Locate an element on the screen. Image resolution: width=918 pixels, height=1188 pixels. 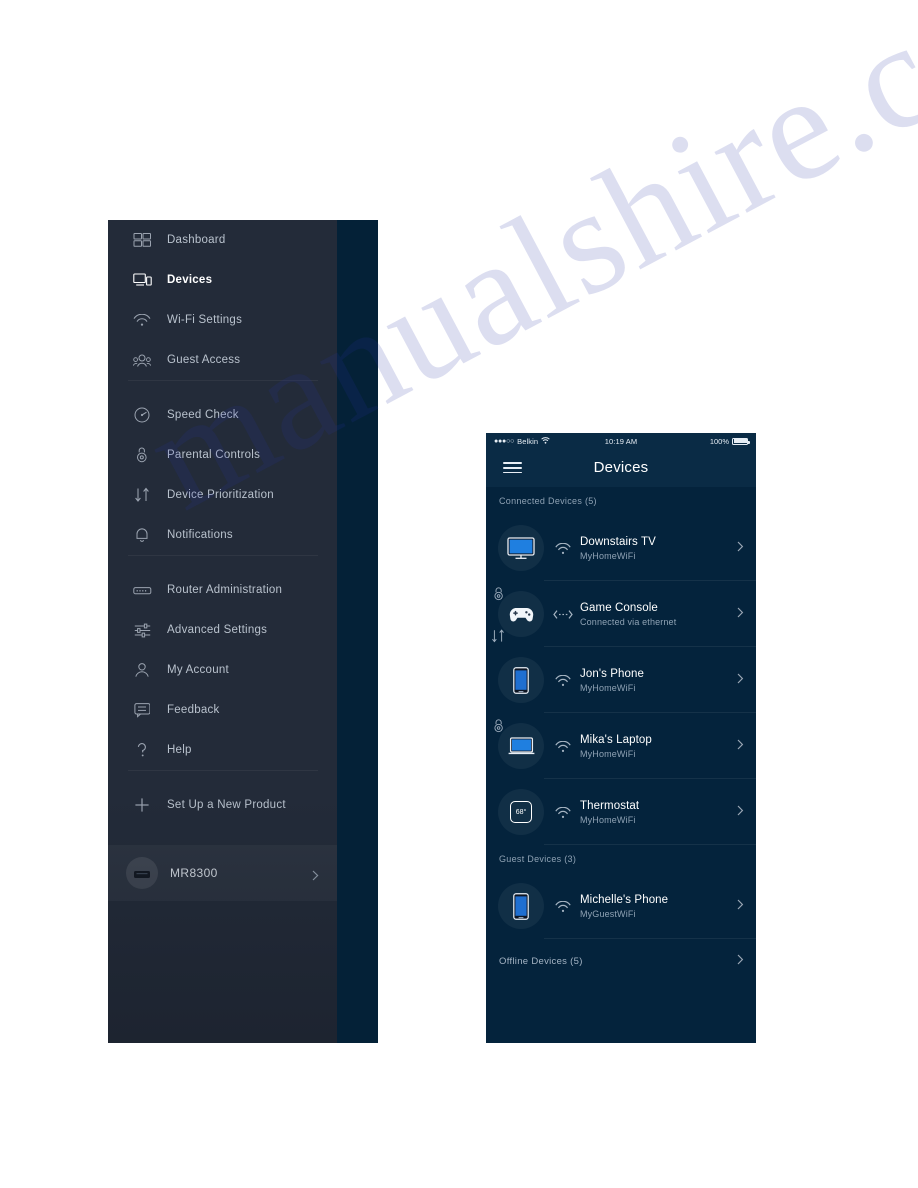
phone-header: Devices is located at coordinates (621, 468).